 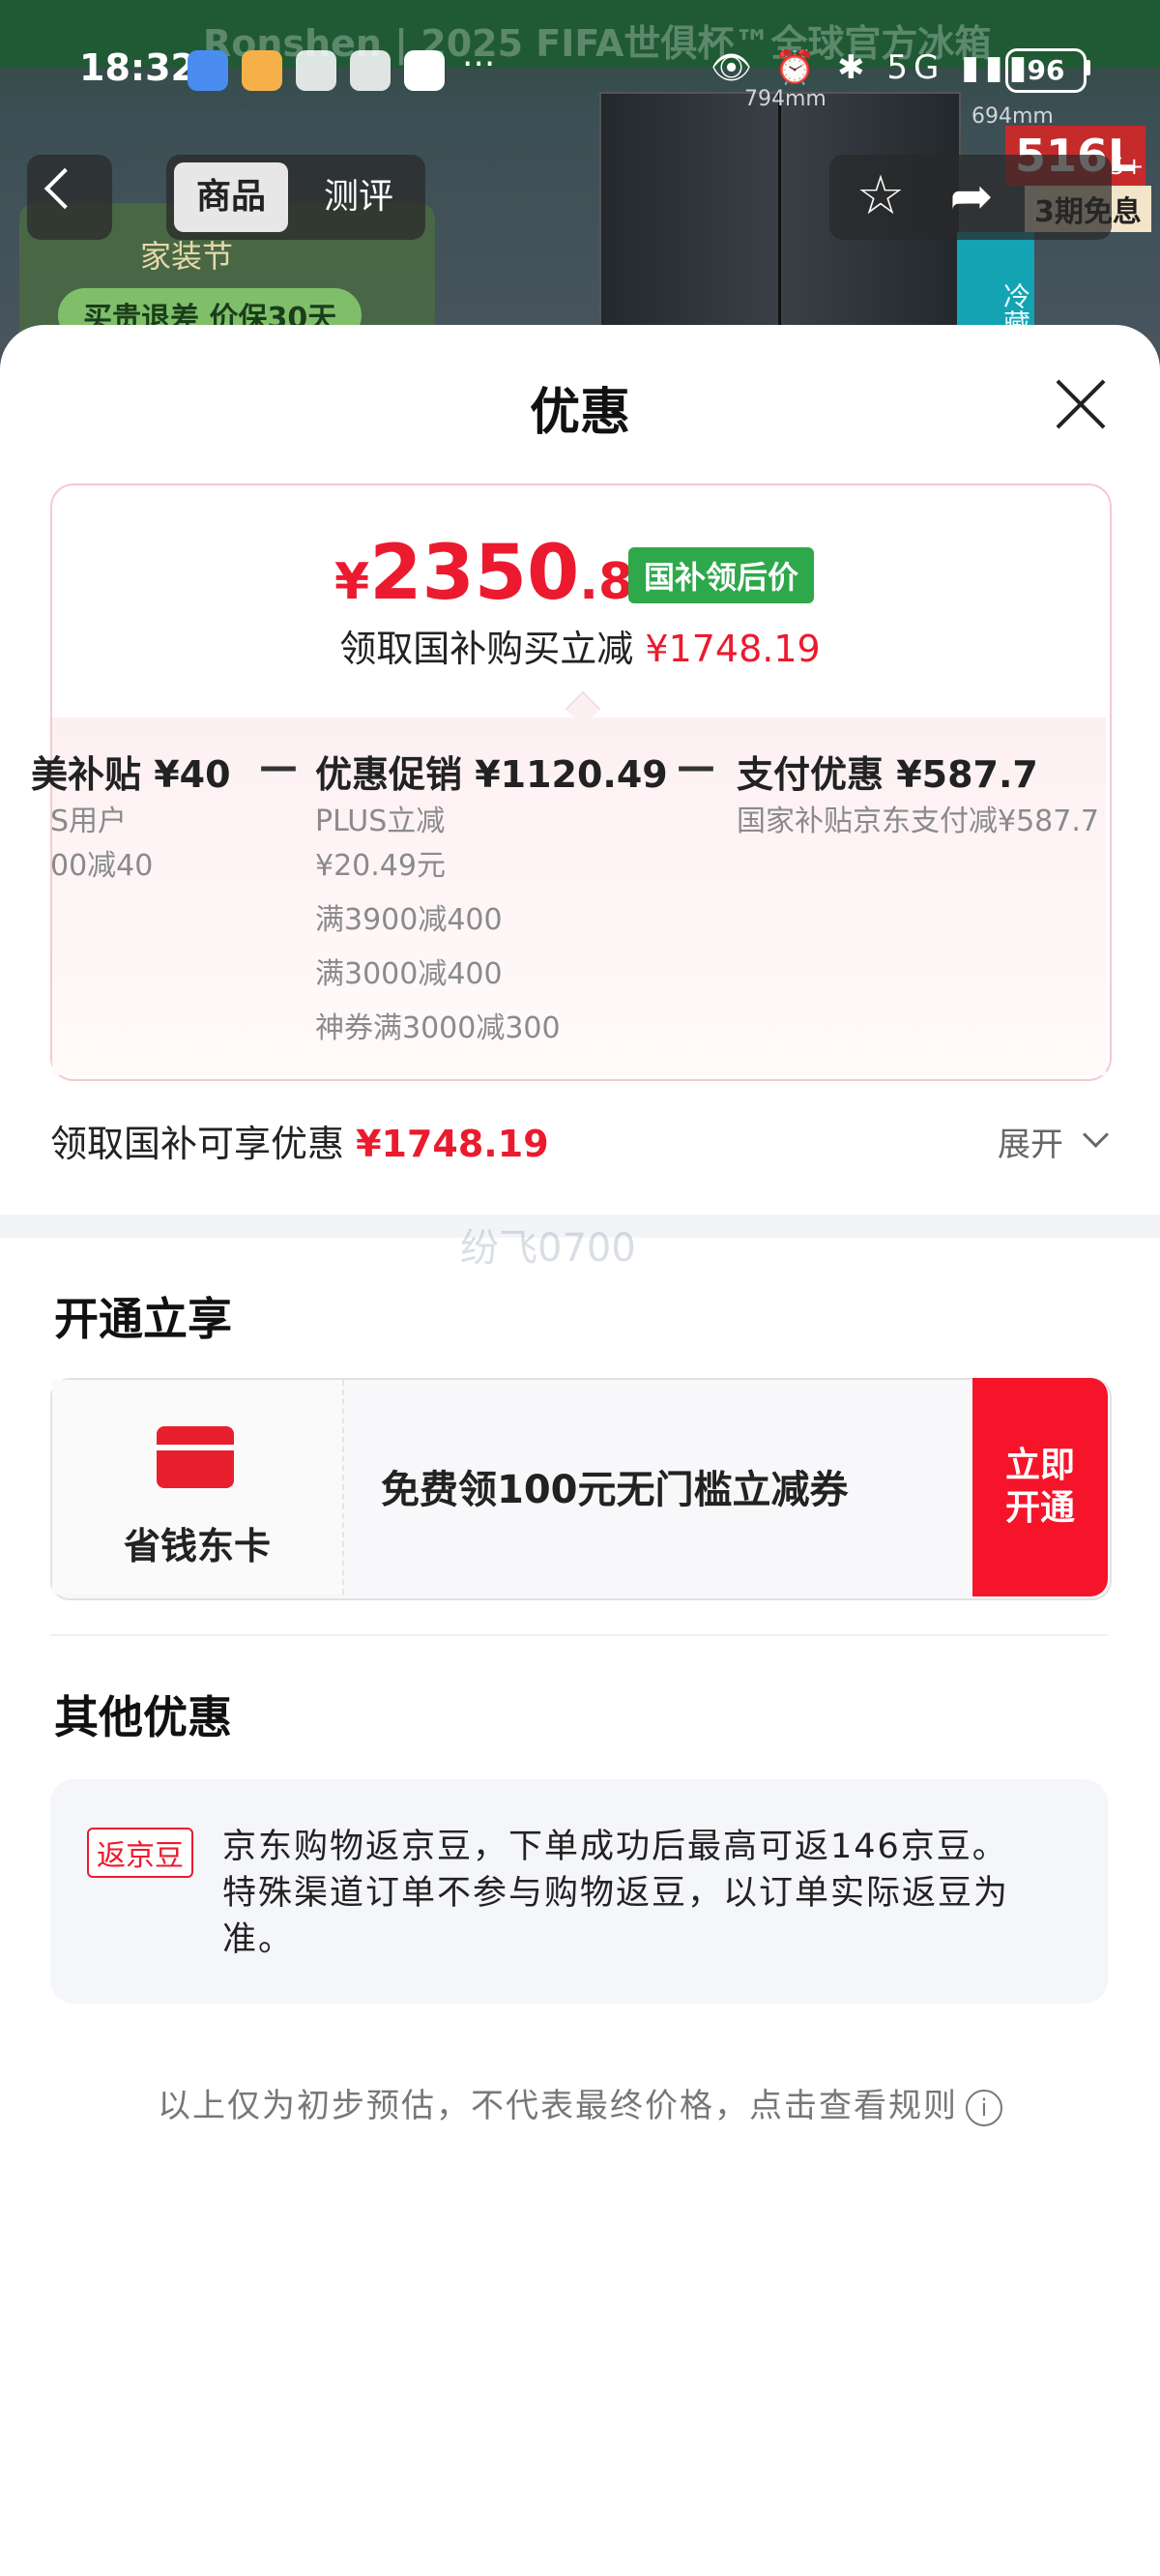 I want to click on bean-rebate-tag: 返京豆, so click(x=140, y=1853).